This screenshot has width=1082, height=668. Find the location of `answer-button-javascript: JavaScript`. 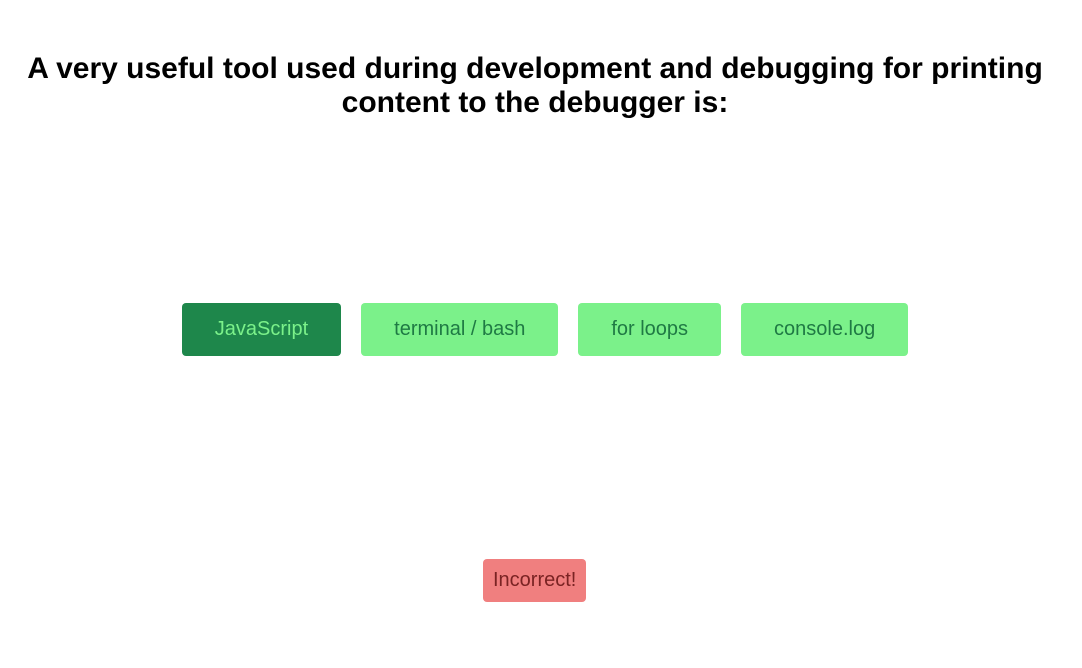

answer-button-javascript: JavaScript is located at coordinates (261, 329).